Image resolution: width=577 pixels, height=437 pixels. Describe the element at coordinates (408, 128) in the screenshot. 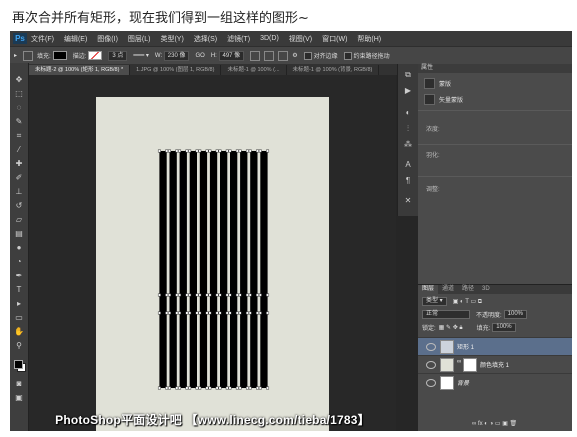

I see `align-panel-icon: ⫶` at that location.